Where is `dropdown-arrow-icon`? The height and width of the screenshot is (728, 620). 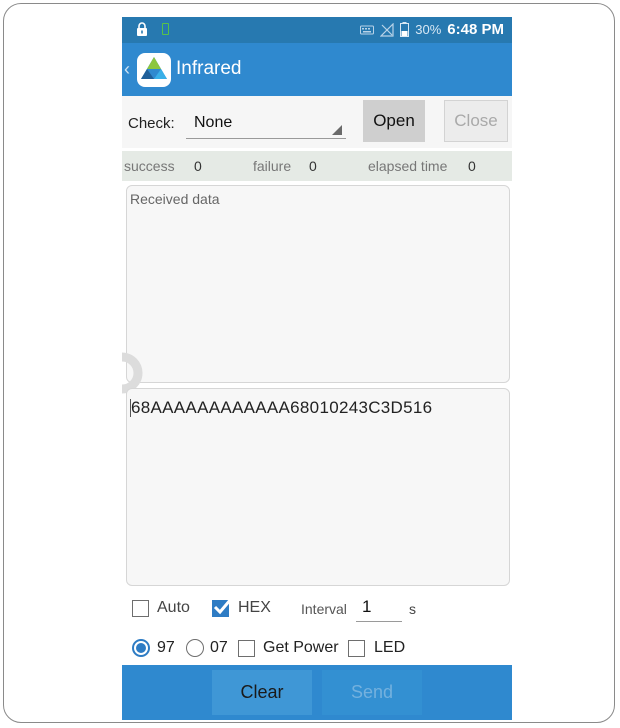 dropdown-arrow-icon is located at coordinates (337, 130).